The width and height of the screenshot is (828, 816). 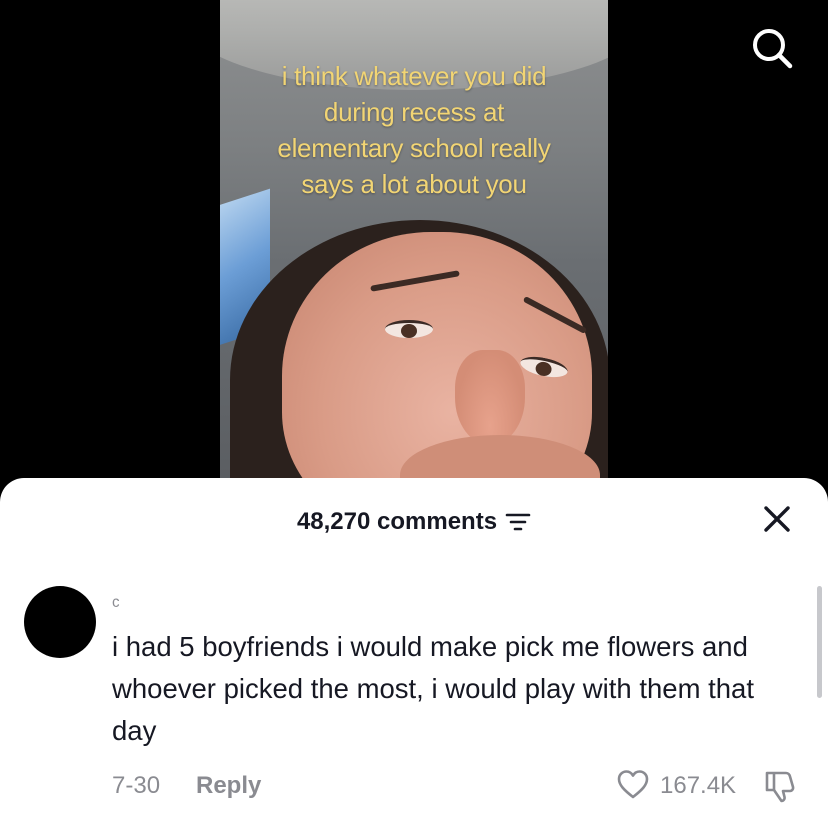 I want to click on close-button, so click(x=777, y=519).